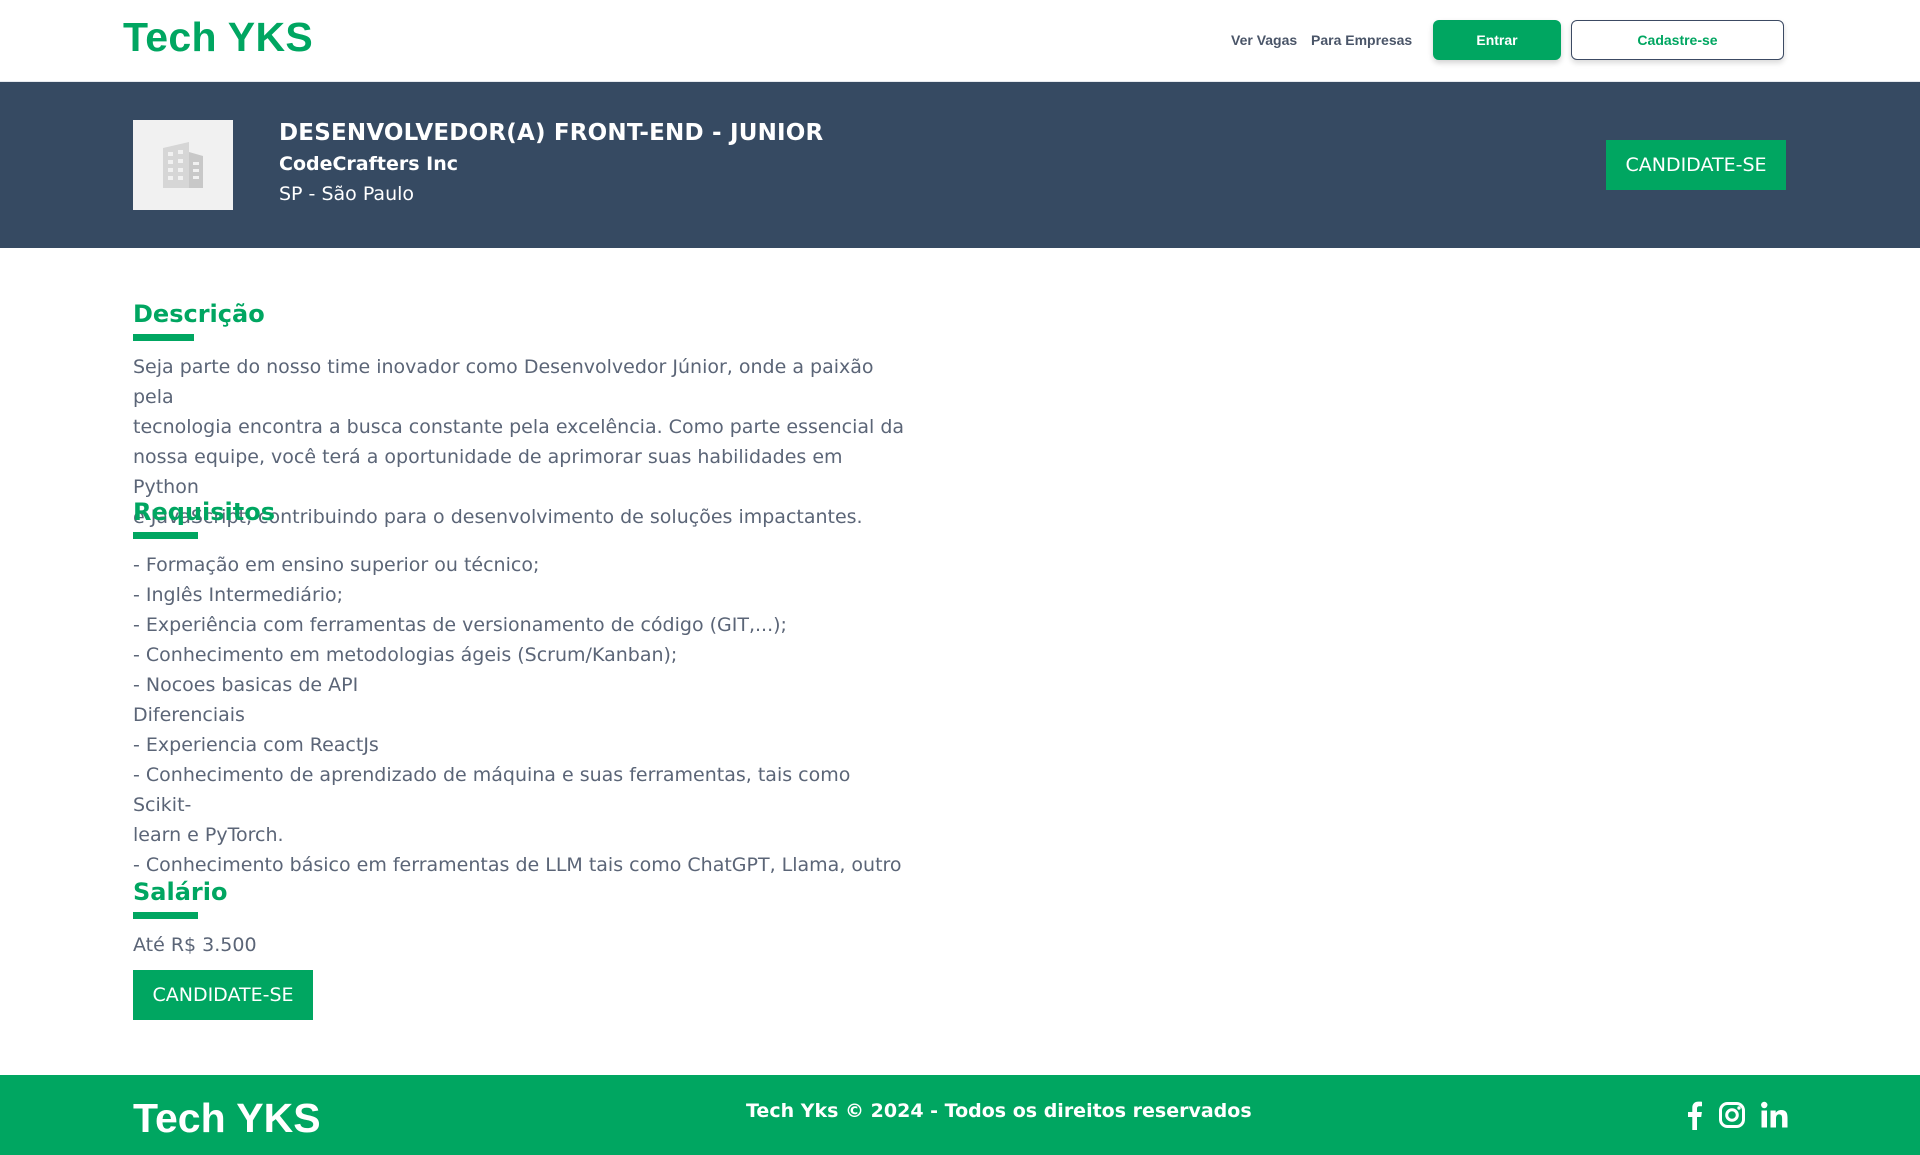 This screenshot has height=1155, width=1920. I want to click on footer-brand: Tech YKS, so click(227, 1118).